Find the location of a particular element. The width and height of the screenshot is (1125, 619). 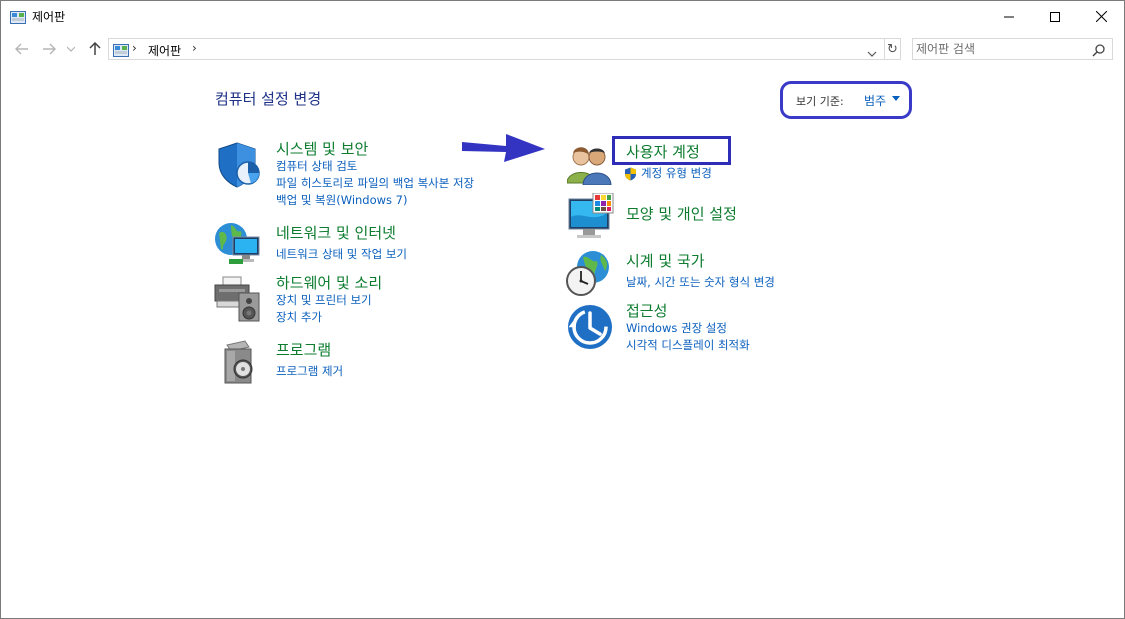

category-hardware-sound: 하드웨어 및 소리 is located at coordinates (329, 282).